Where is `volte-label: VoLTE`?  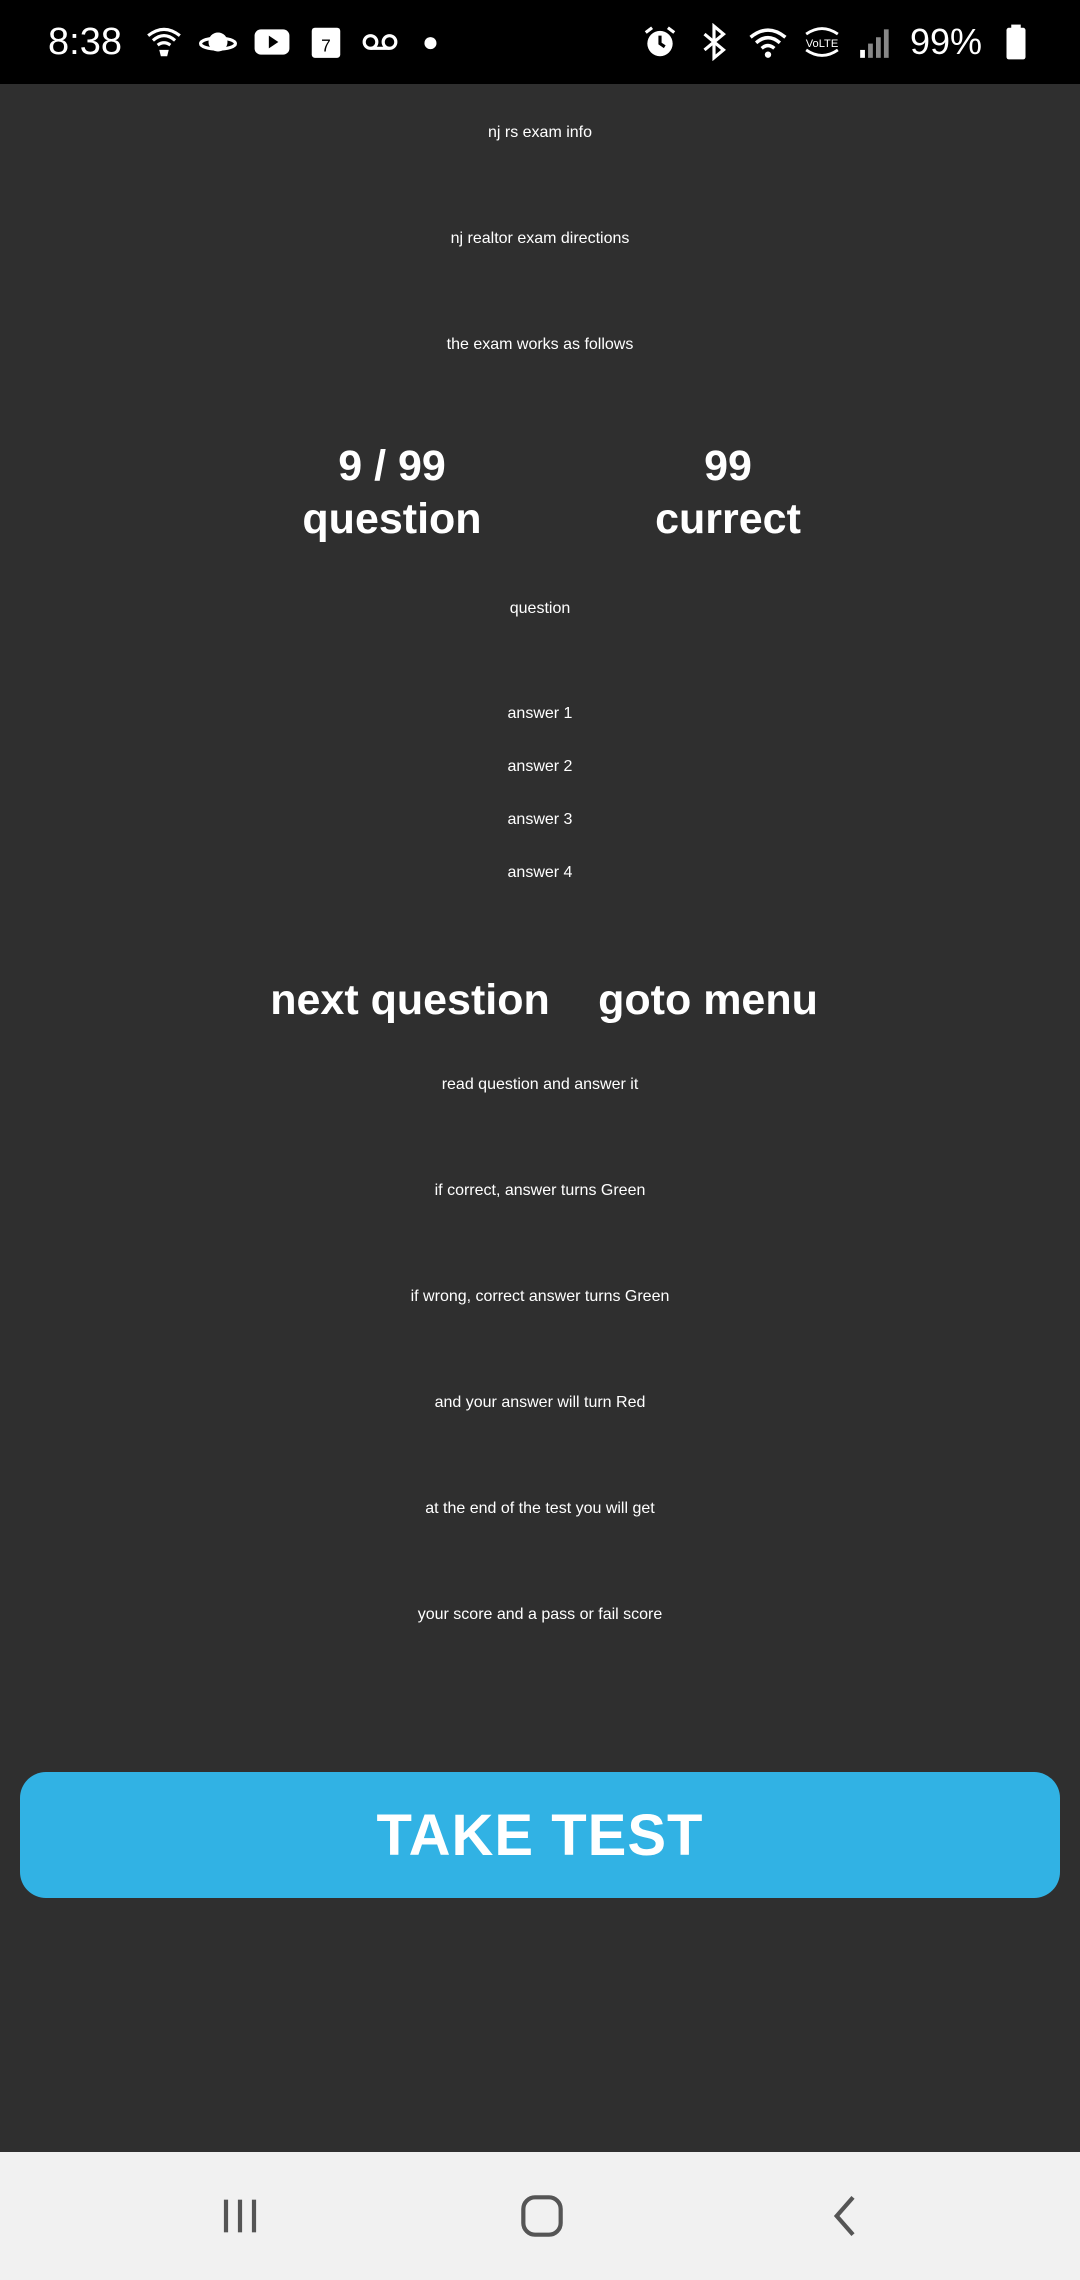 volte-label: VoLTE is located at coordinates (822, 44).